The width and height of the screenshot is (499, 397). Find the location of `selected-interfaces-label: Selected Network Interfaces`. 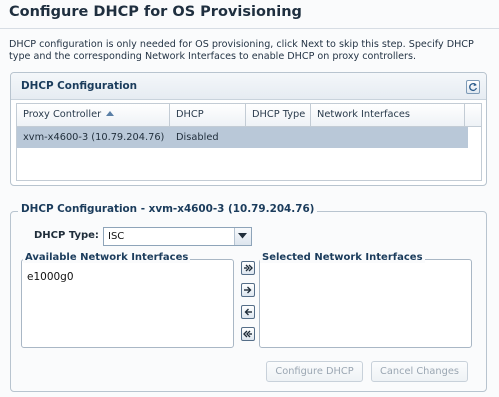

selected-interfaces-label: Selected Network Interfaces is located at coordinates (342, 257).